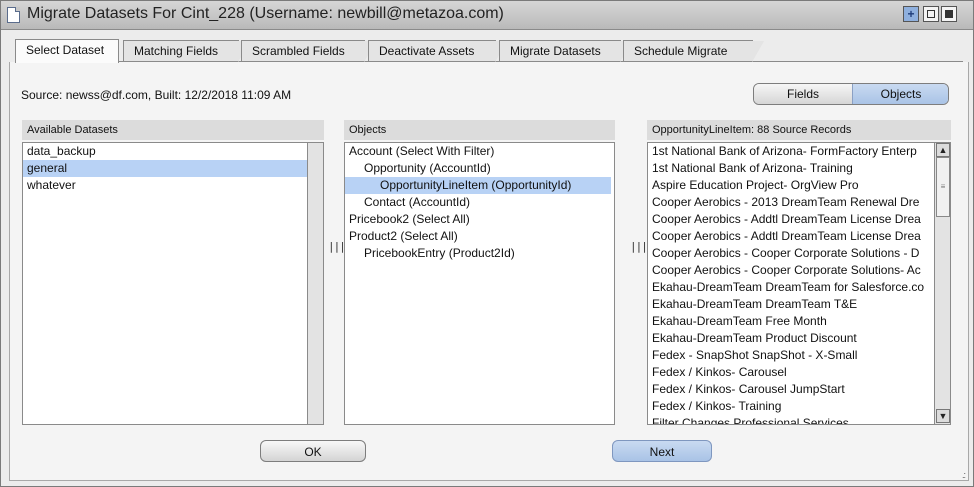  What do you see at coordinates (931, 14) in the screenshot?
I see `restore-window-icon` at bounding box center [931, 14].